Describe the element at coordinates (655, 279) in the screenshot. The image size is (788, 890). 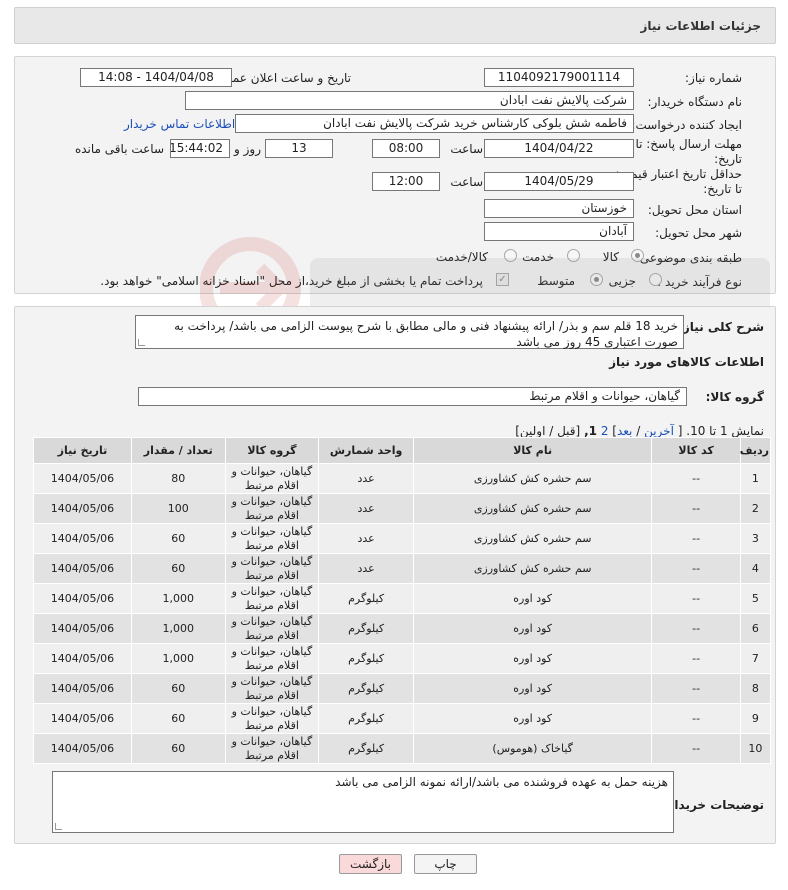
I see `process-radio-minor` at that location.